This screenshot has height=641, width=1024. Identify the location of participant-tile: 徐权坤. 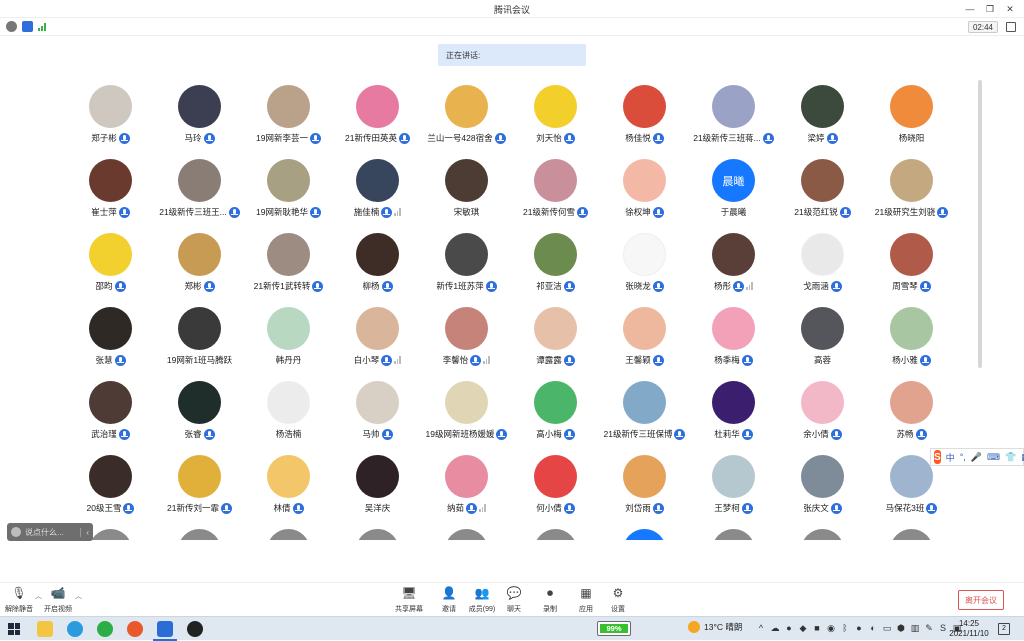
(644, 191).